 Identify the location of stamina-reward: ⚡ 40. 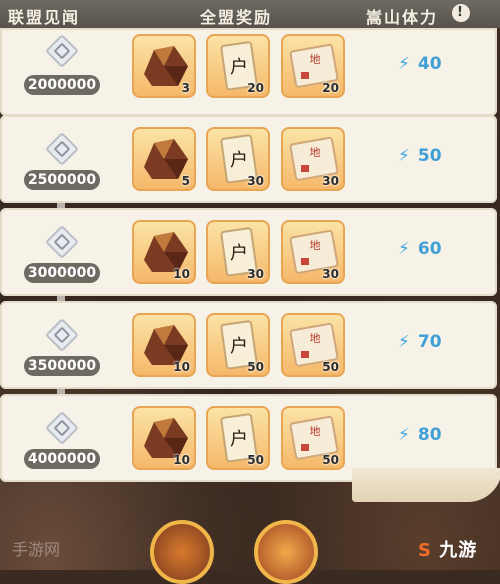
(433, 66).